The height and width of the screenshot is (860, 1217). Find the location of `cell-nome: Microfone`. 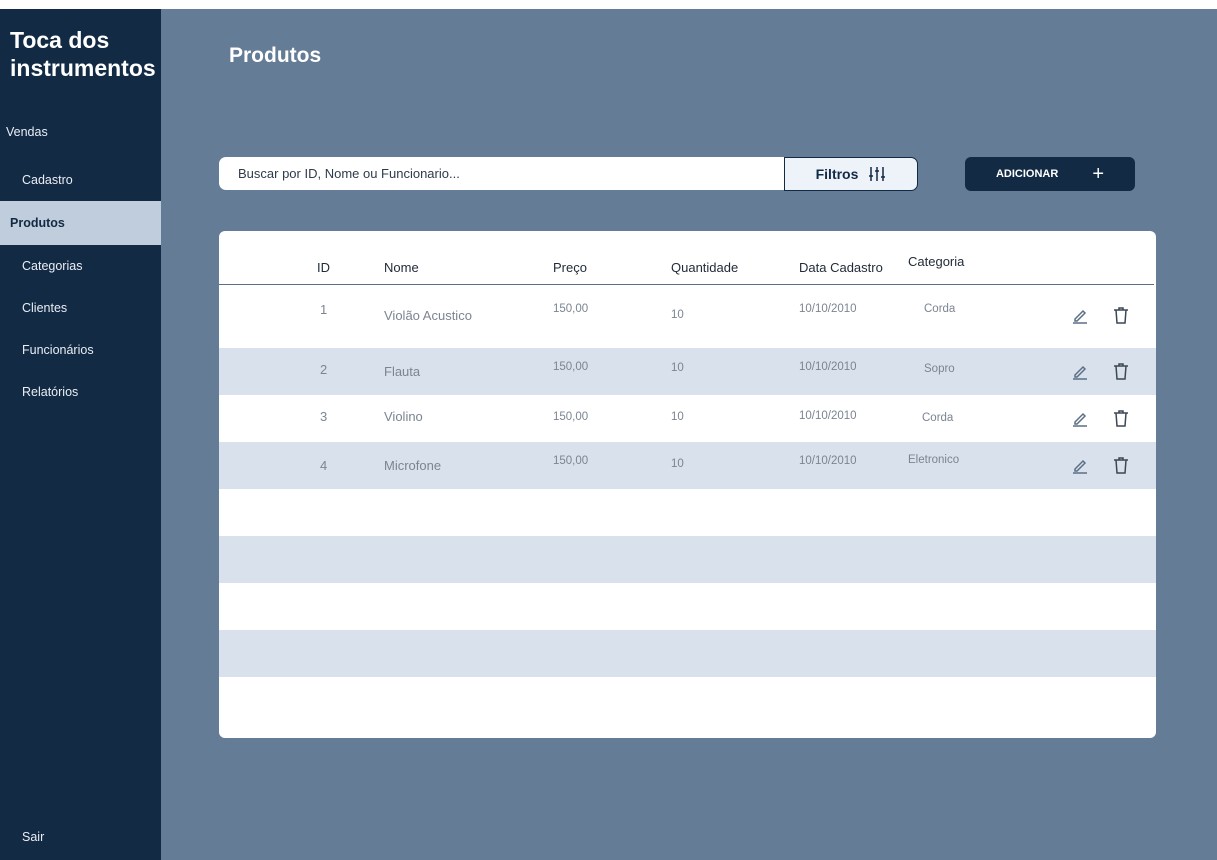

cell-nome: Microfone is located at coordinates (413, 465).